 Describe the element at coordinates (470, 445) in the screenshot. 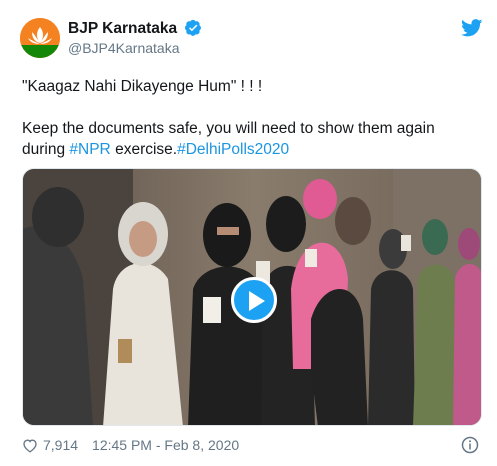

I see `info-icon` at that location.